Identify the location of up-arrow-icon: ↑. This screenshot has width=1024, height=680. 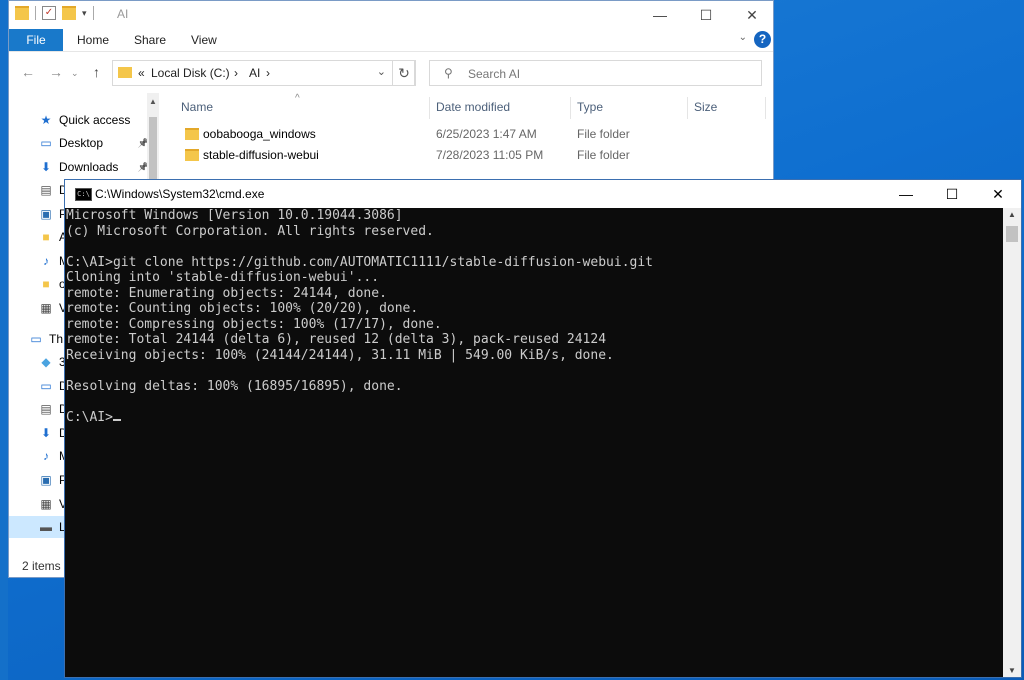
(96, 72).